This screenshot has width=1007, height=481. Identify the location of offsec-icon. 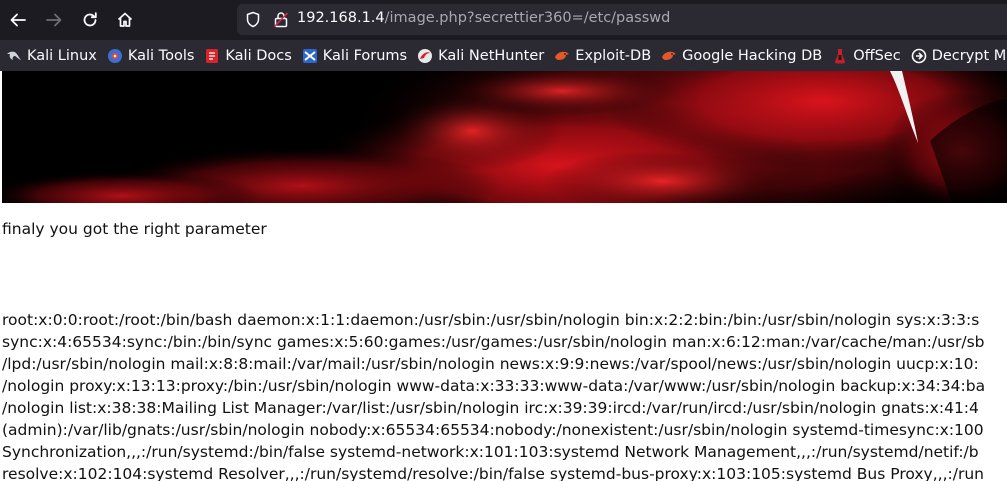
(840, 55).